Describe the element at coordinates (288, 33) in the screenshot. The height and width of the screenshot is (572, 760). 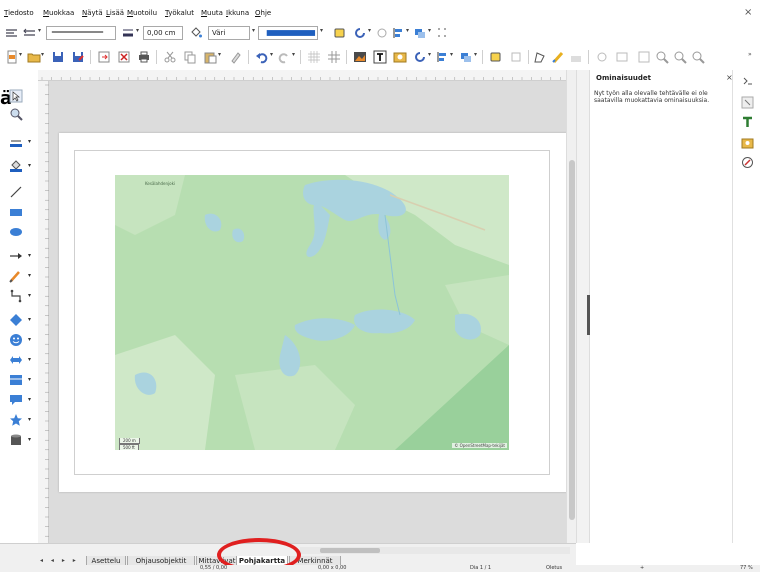
I see `fill-color-select` at that location.